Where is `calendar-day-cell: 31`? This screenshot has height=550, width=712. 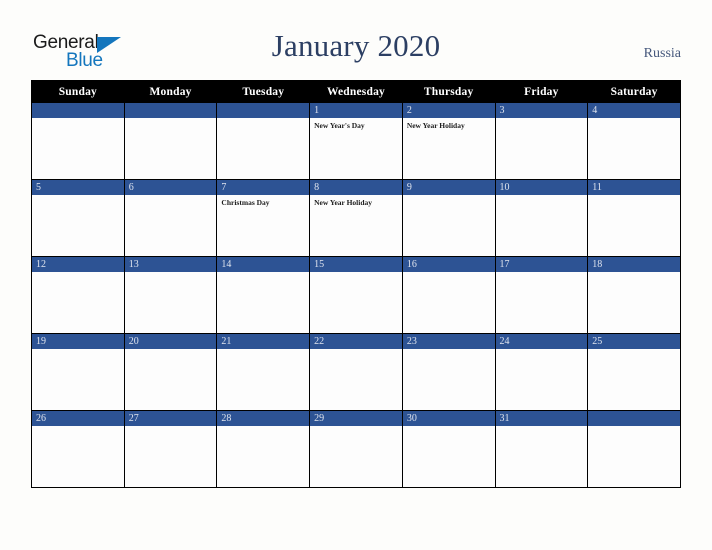
calendar-day-cell: 31 is located at coordinates (541, 449).